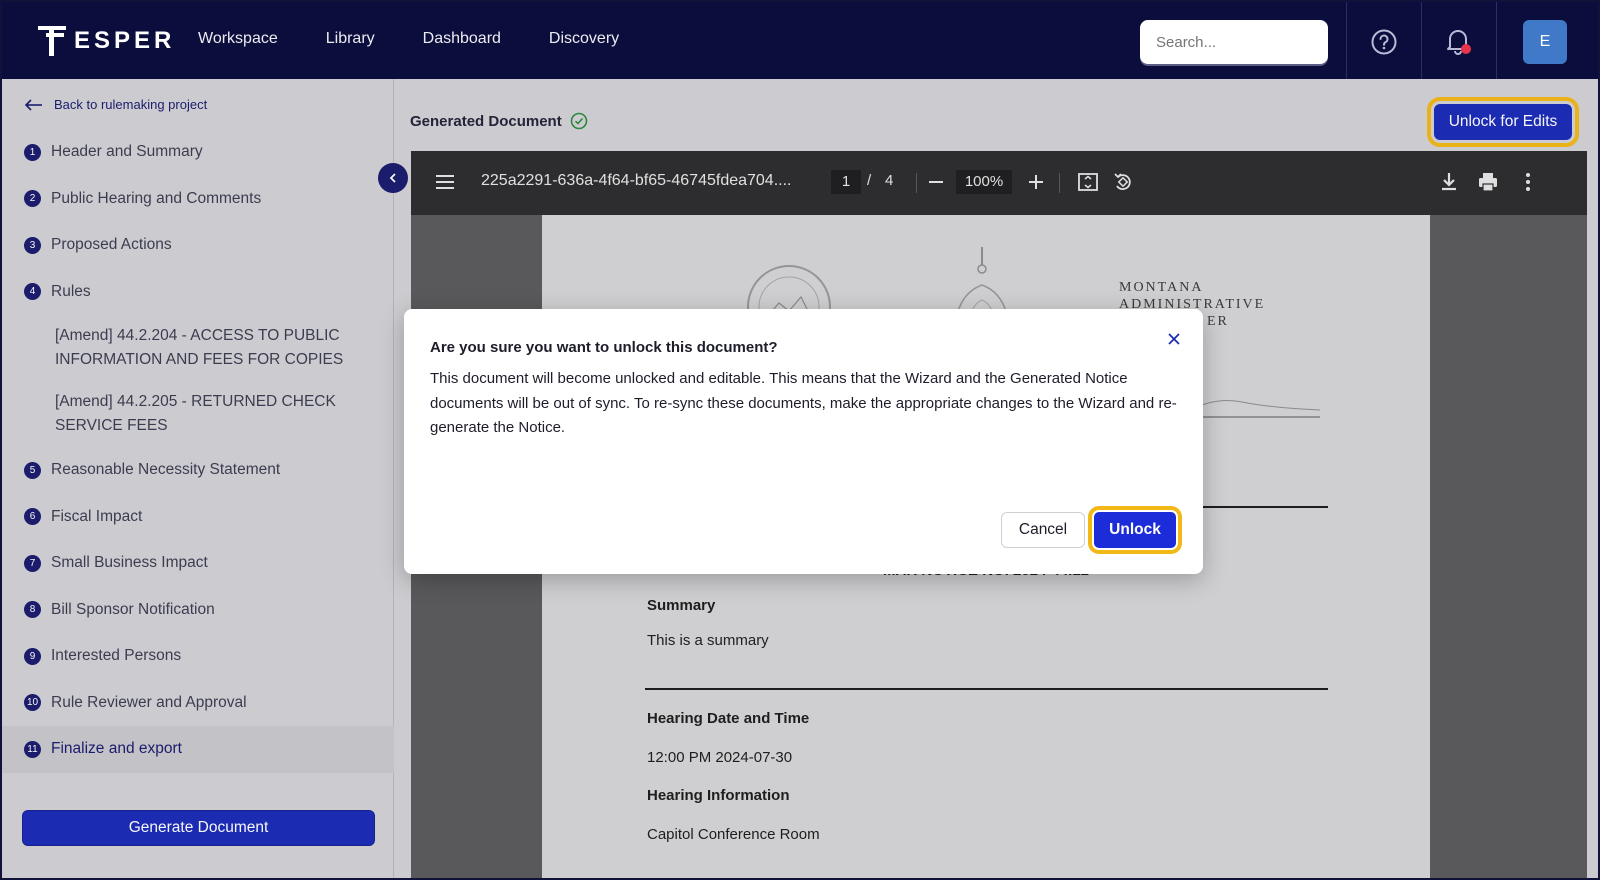 The height and width of the screenshot is (880, 1600). What do you see at coordinates (1043, 530) in the screenshot?
I see `cancel-button: Cancel` at bounding box center [1043, 530].